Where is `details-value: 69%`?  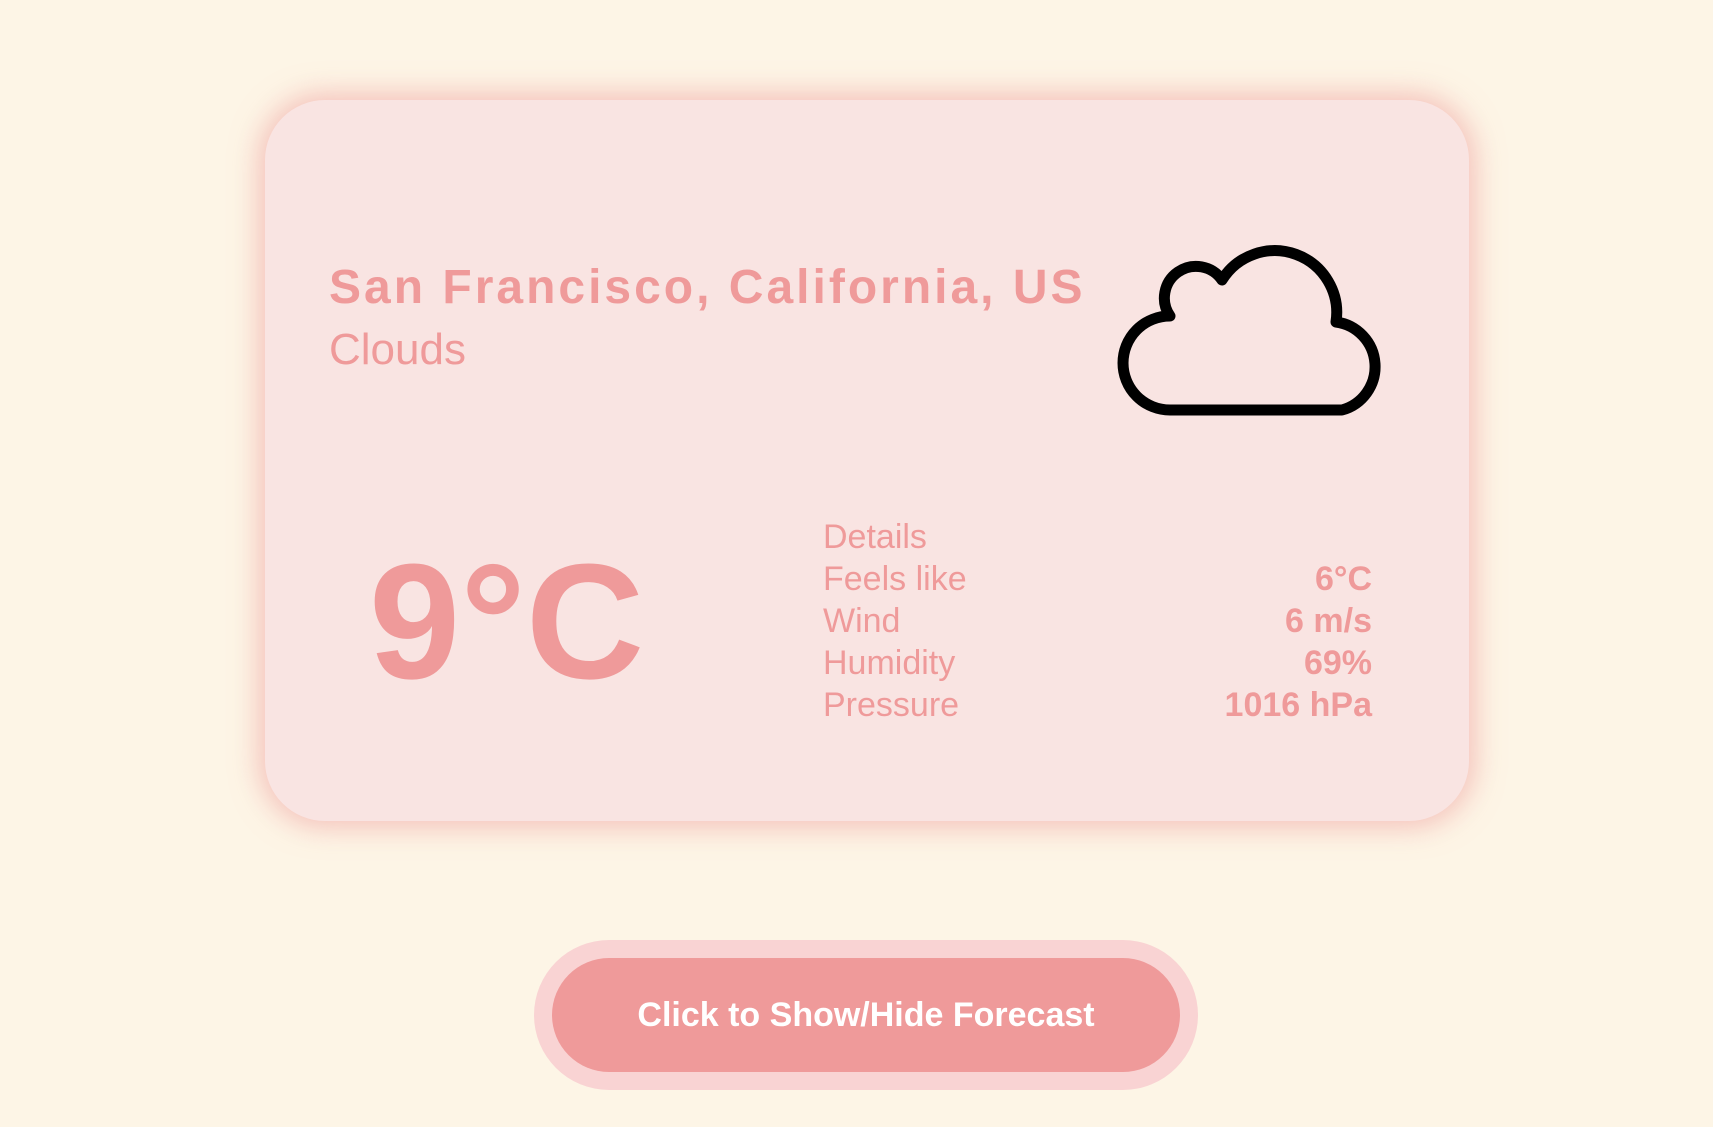 details-value: 69% is located at coordinates (1337, 663).